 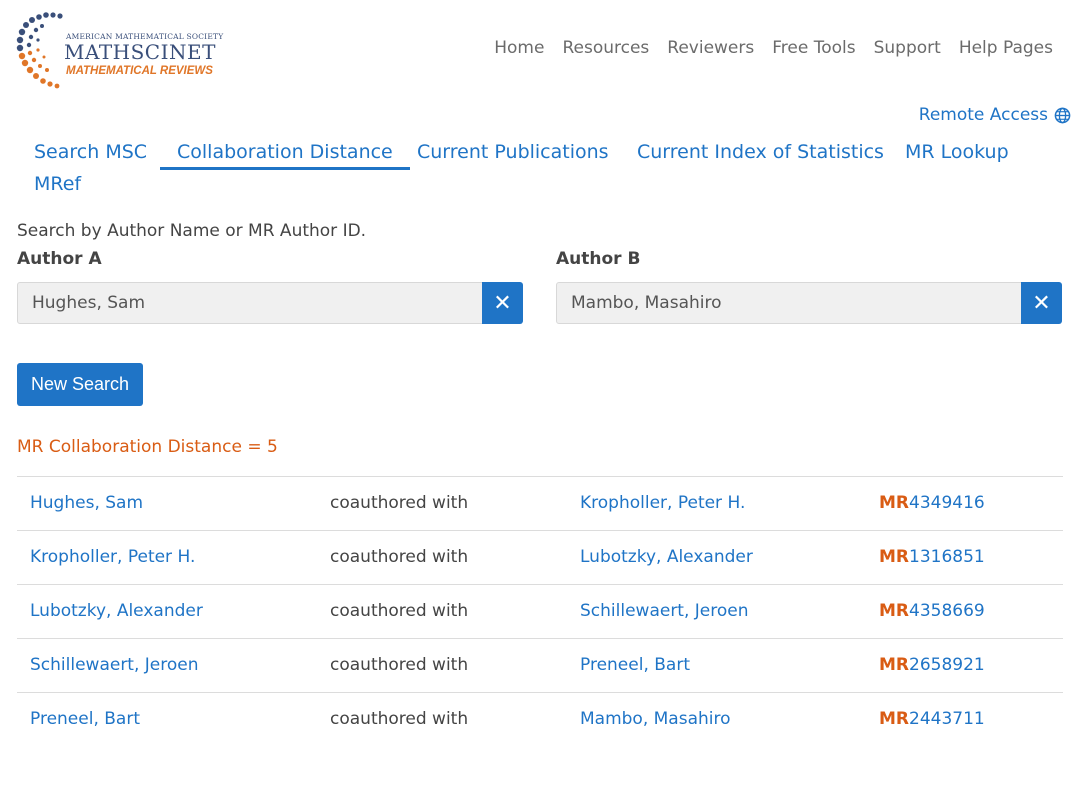 I want to click on nav-help-pages: Help Pages, so click(x=1006, y=48).